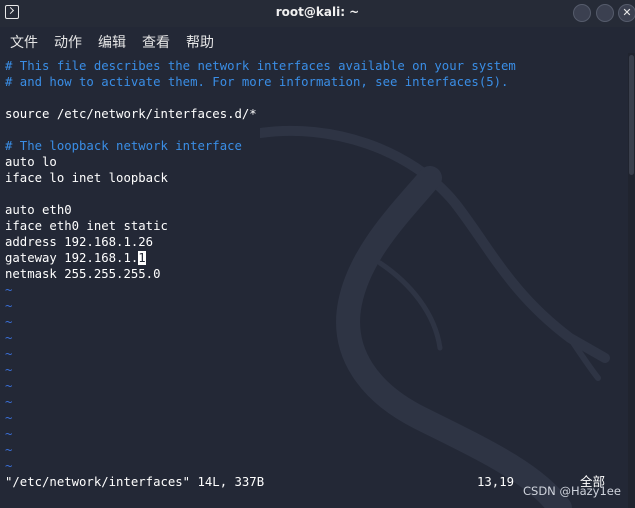 This screenshot has height=508, width=635. What do you see at coordinates (123, 146) in the screenshot?
I see `comment-line: # The loopback network interface` at bounding box center [123, 146].